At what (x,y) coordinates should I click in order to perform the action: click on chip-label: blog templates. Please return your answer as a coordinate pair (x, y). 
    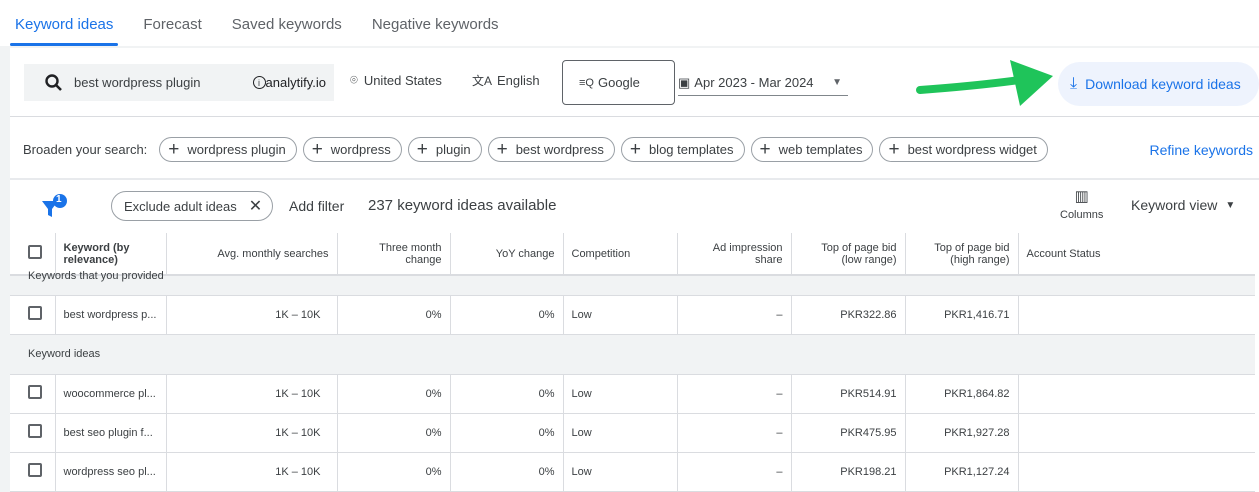
    Looking at the image, I should click on (691, 149).